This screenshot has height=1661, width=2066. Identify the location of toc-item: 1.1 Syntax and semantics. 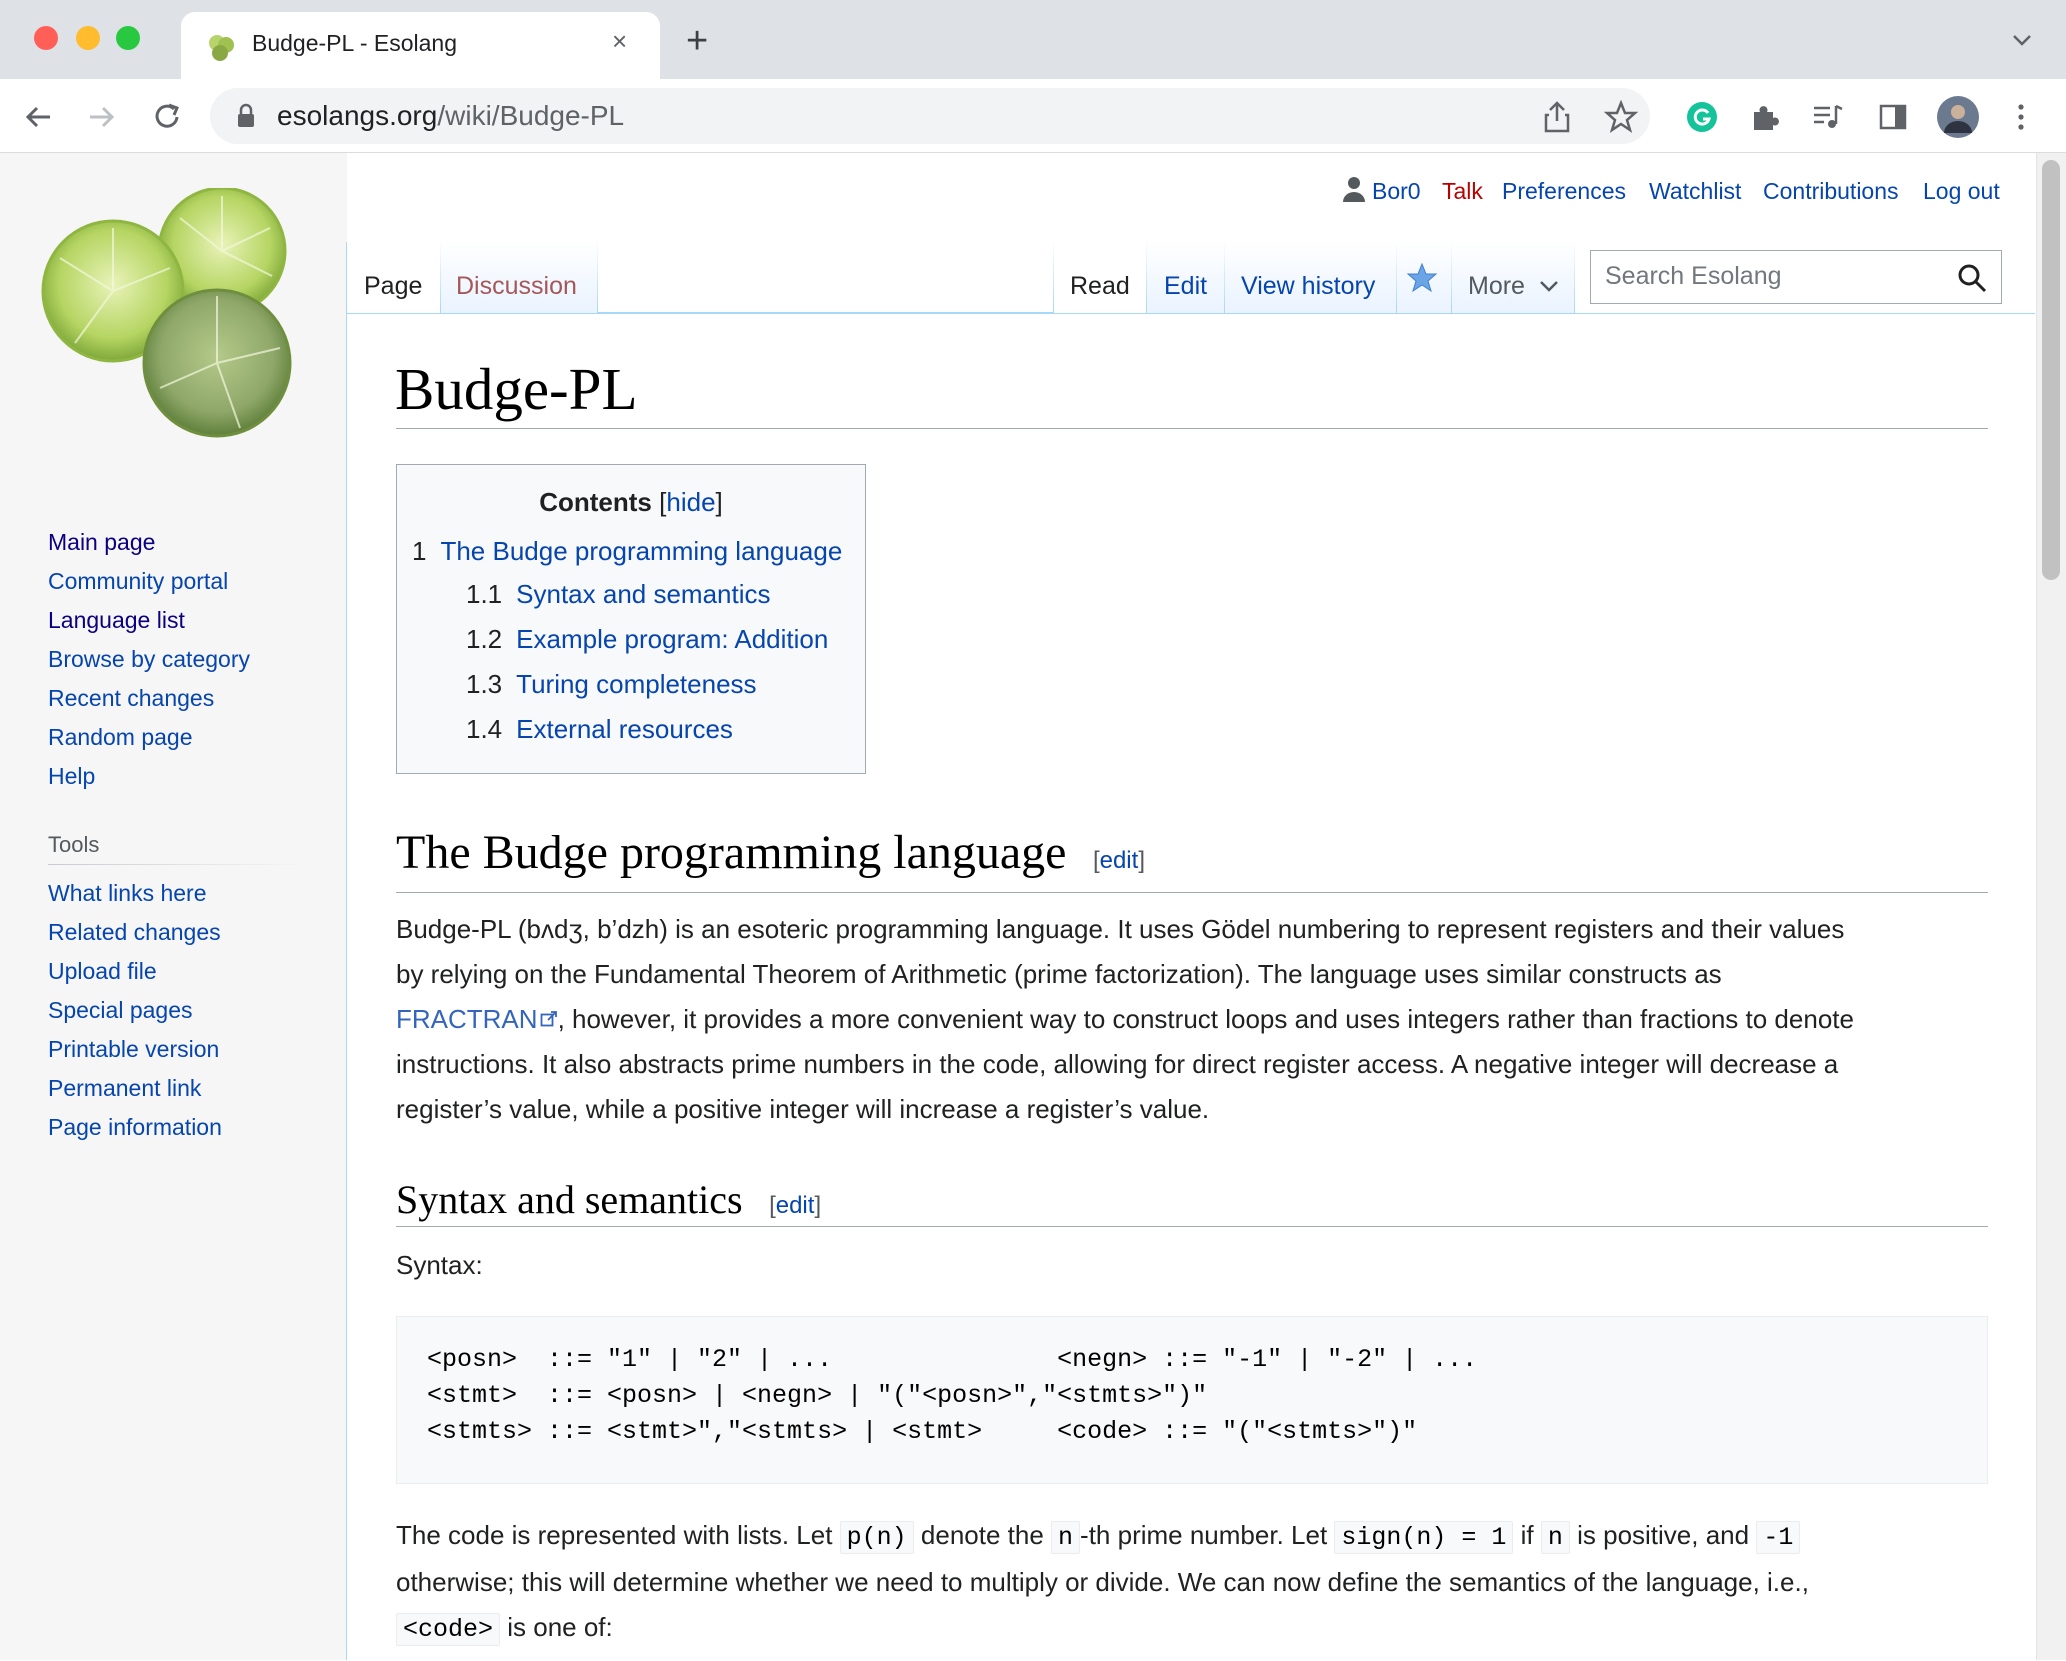
(618, 594).